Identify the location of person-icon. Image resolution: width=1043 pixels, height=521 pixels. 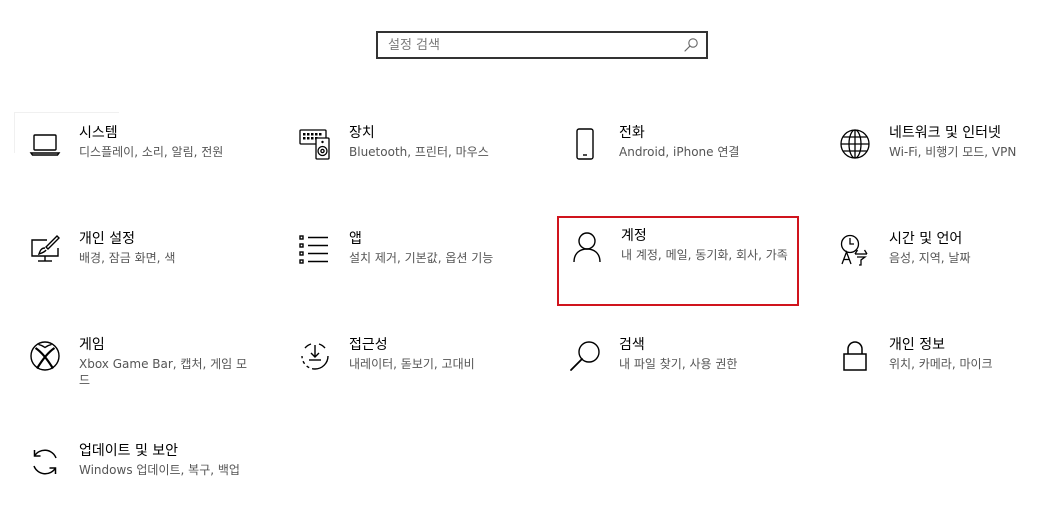
(587, 247).